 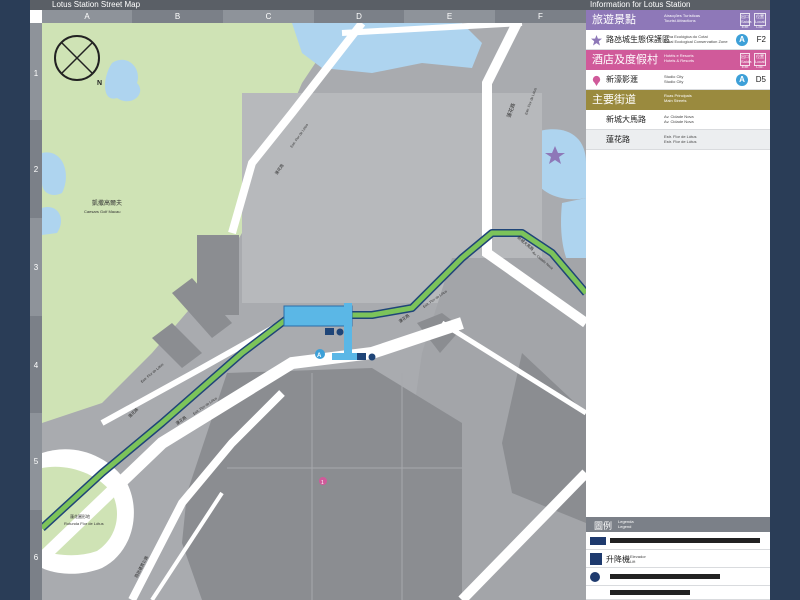 I want to click on attraction-grid-ref: F2, so click(x=761, y=39).